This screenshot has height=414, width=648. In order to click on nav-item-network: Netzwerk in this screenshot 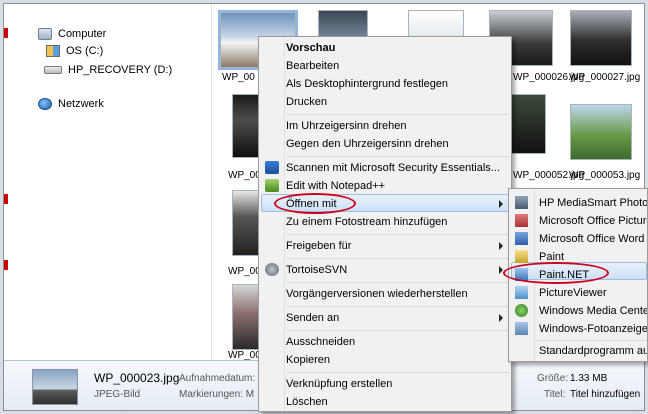, I will do `click(71, 104)`.